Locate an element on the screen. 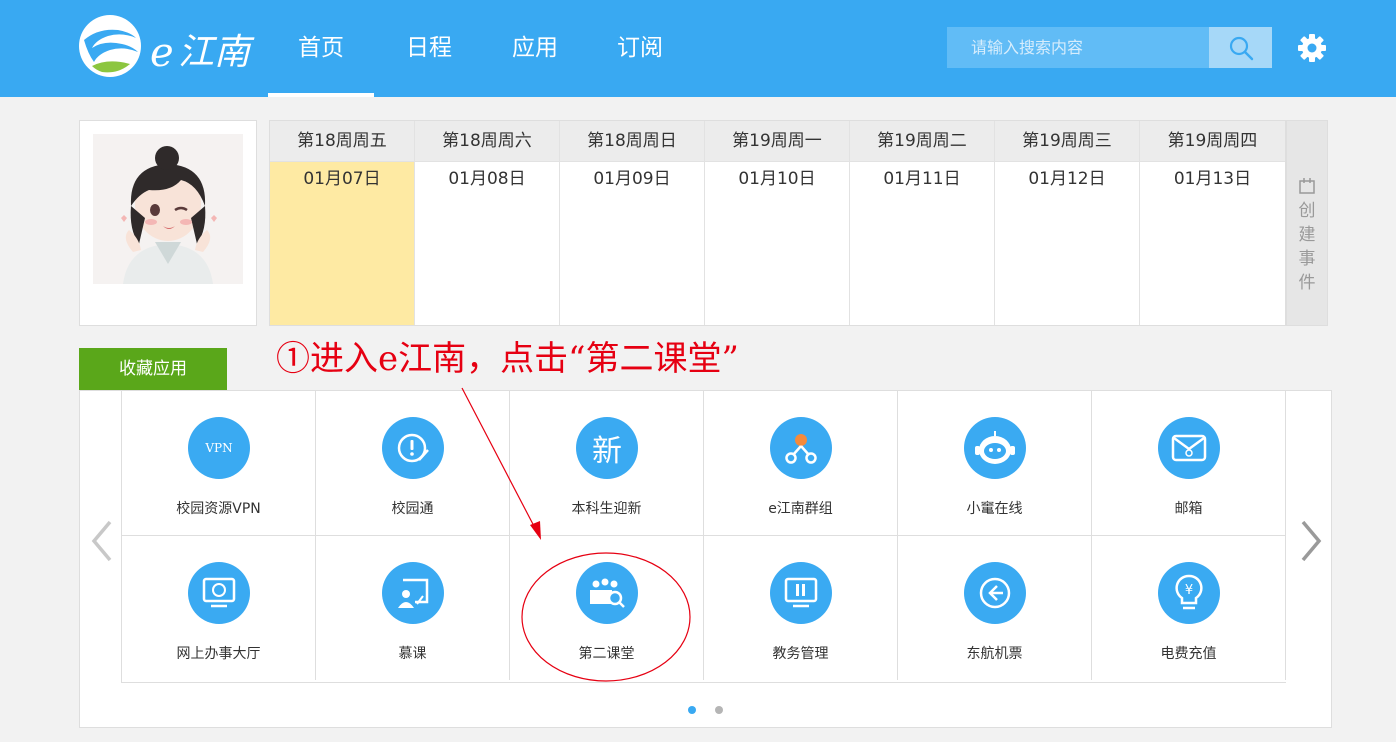  app-label: e江南群组 is located at coordinates (800, 509).